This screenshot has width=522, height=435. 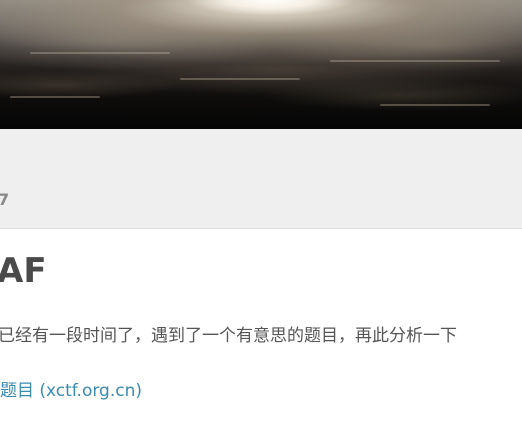 I want to click on challenge-link: 题目 (xctf.org.cn), so click(x=71, y=391).